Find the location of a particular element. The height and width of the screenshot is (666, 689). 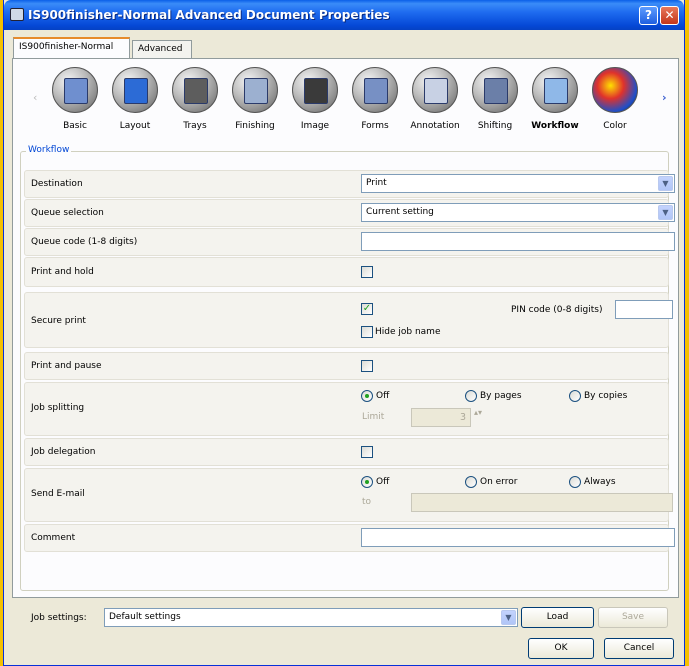

send-email-always-radio is located at coordinates (575, 482).